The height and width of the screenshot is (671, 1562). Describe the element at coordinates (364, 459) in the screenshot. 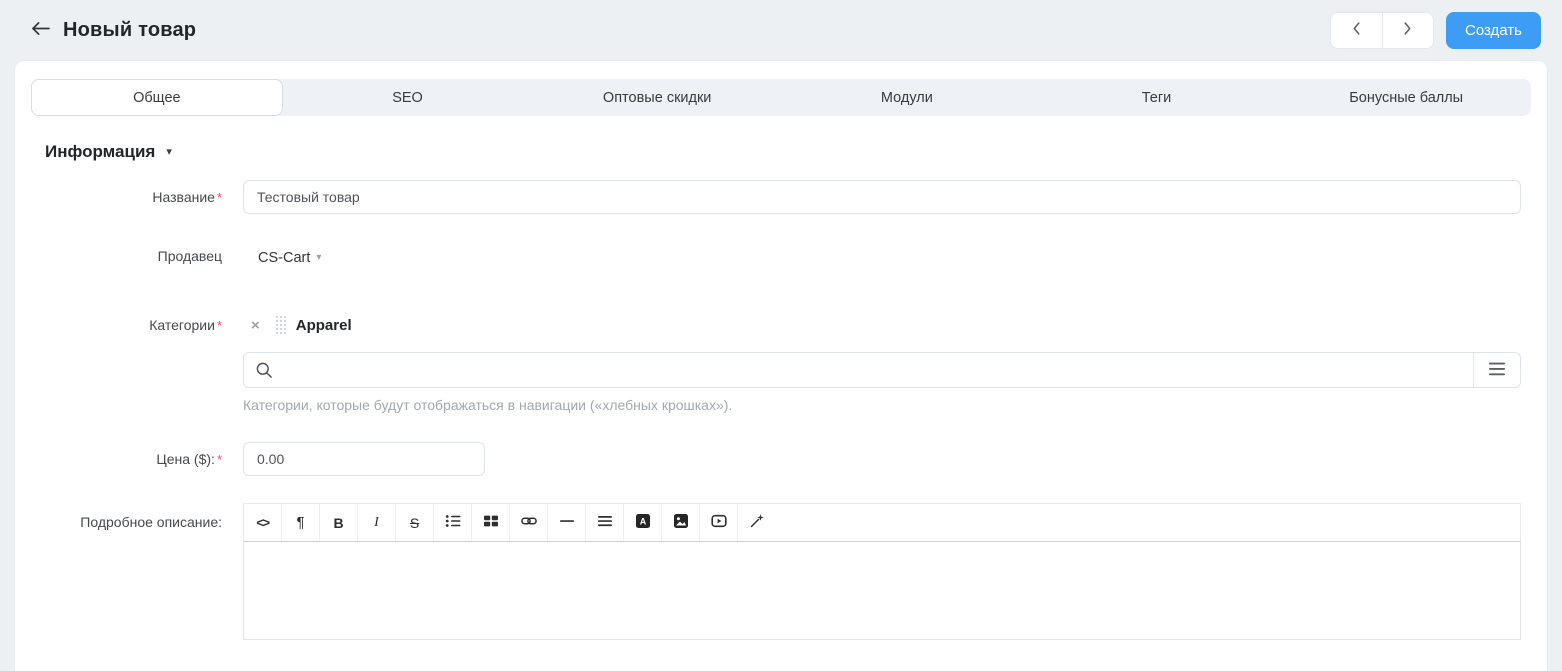

I see `price-input` at that location.